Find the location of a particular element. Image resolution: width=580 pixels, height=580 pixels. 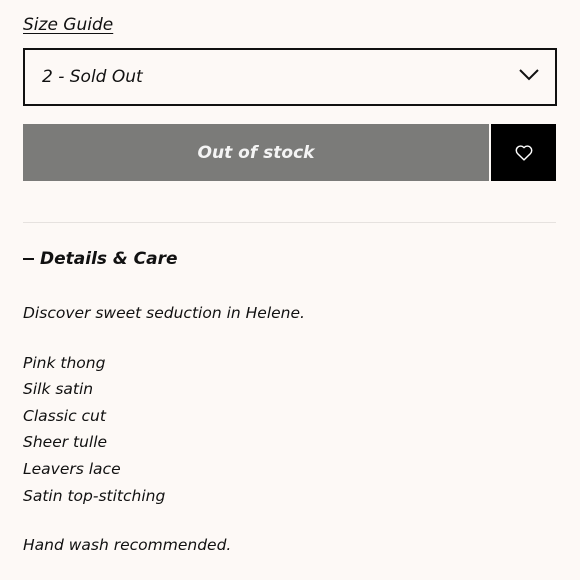

wishlist-button is located at coordinates (523, 152).